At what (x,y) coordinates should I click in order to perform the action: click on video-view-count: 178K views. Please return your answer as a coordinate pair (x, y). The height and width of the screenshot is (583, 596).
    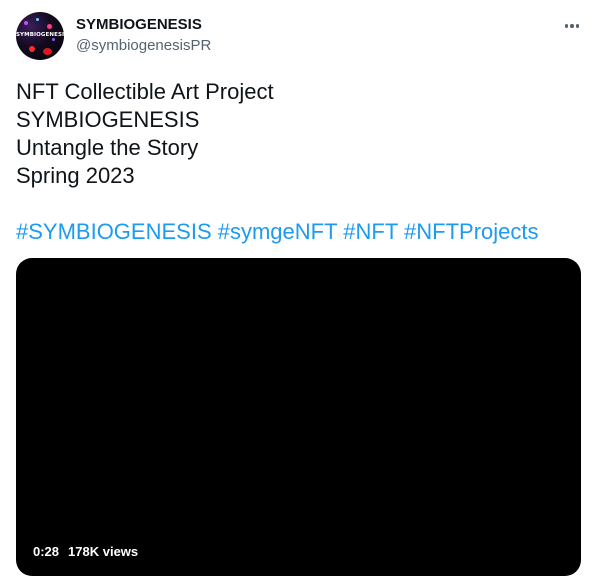
    Looking at the image, I should click on (103, 551).